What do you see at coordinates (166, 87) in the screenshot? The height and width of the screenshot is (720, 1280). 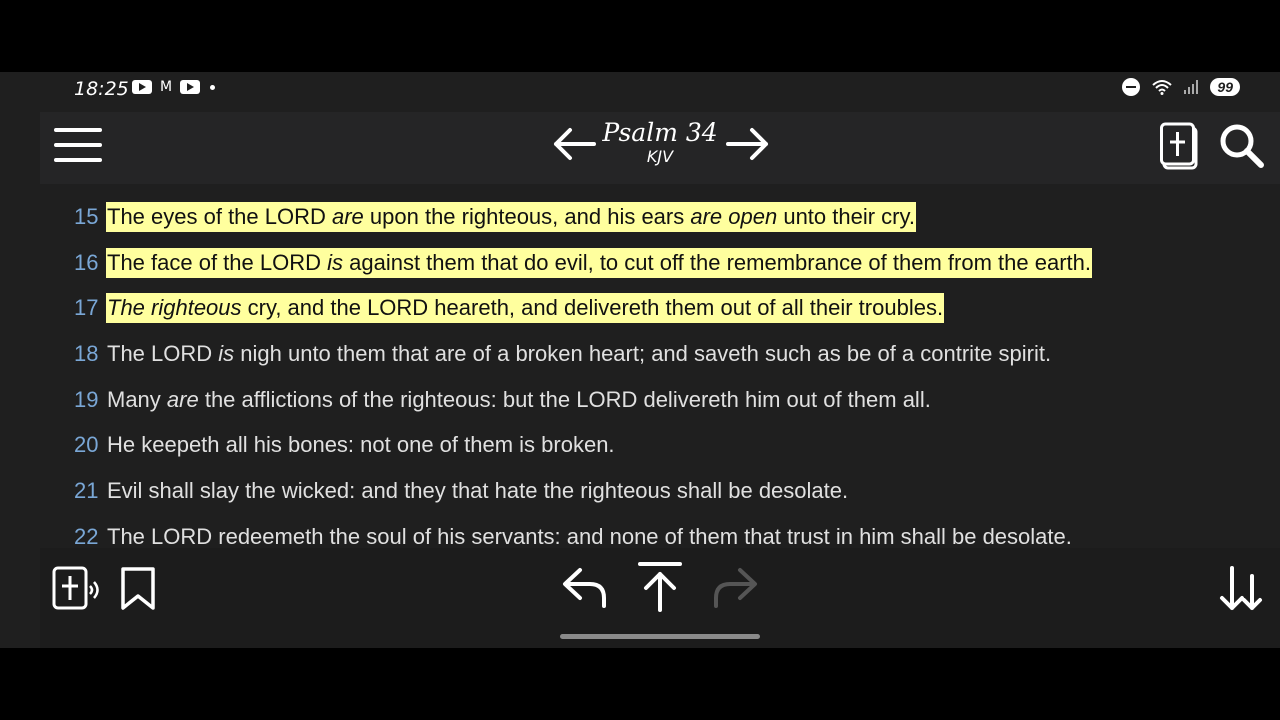 I see `gmail-icon: M` at bounding box center [166, 87].